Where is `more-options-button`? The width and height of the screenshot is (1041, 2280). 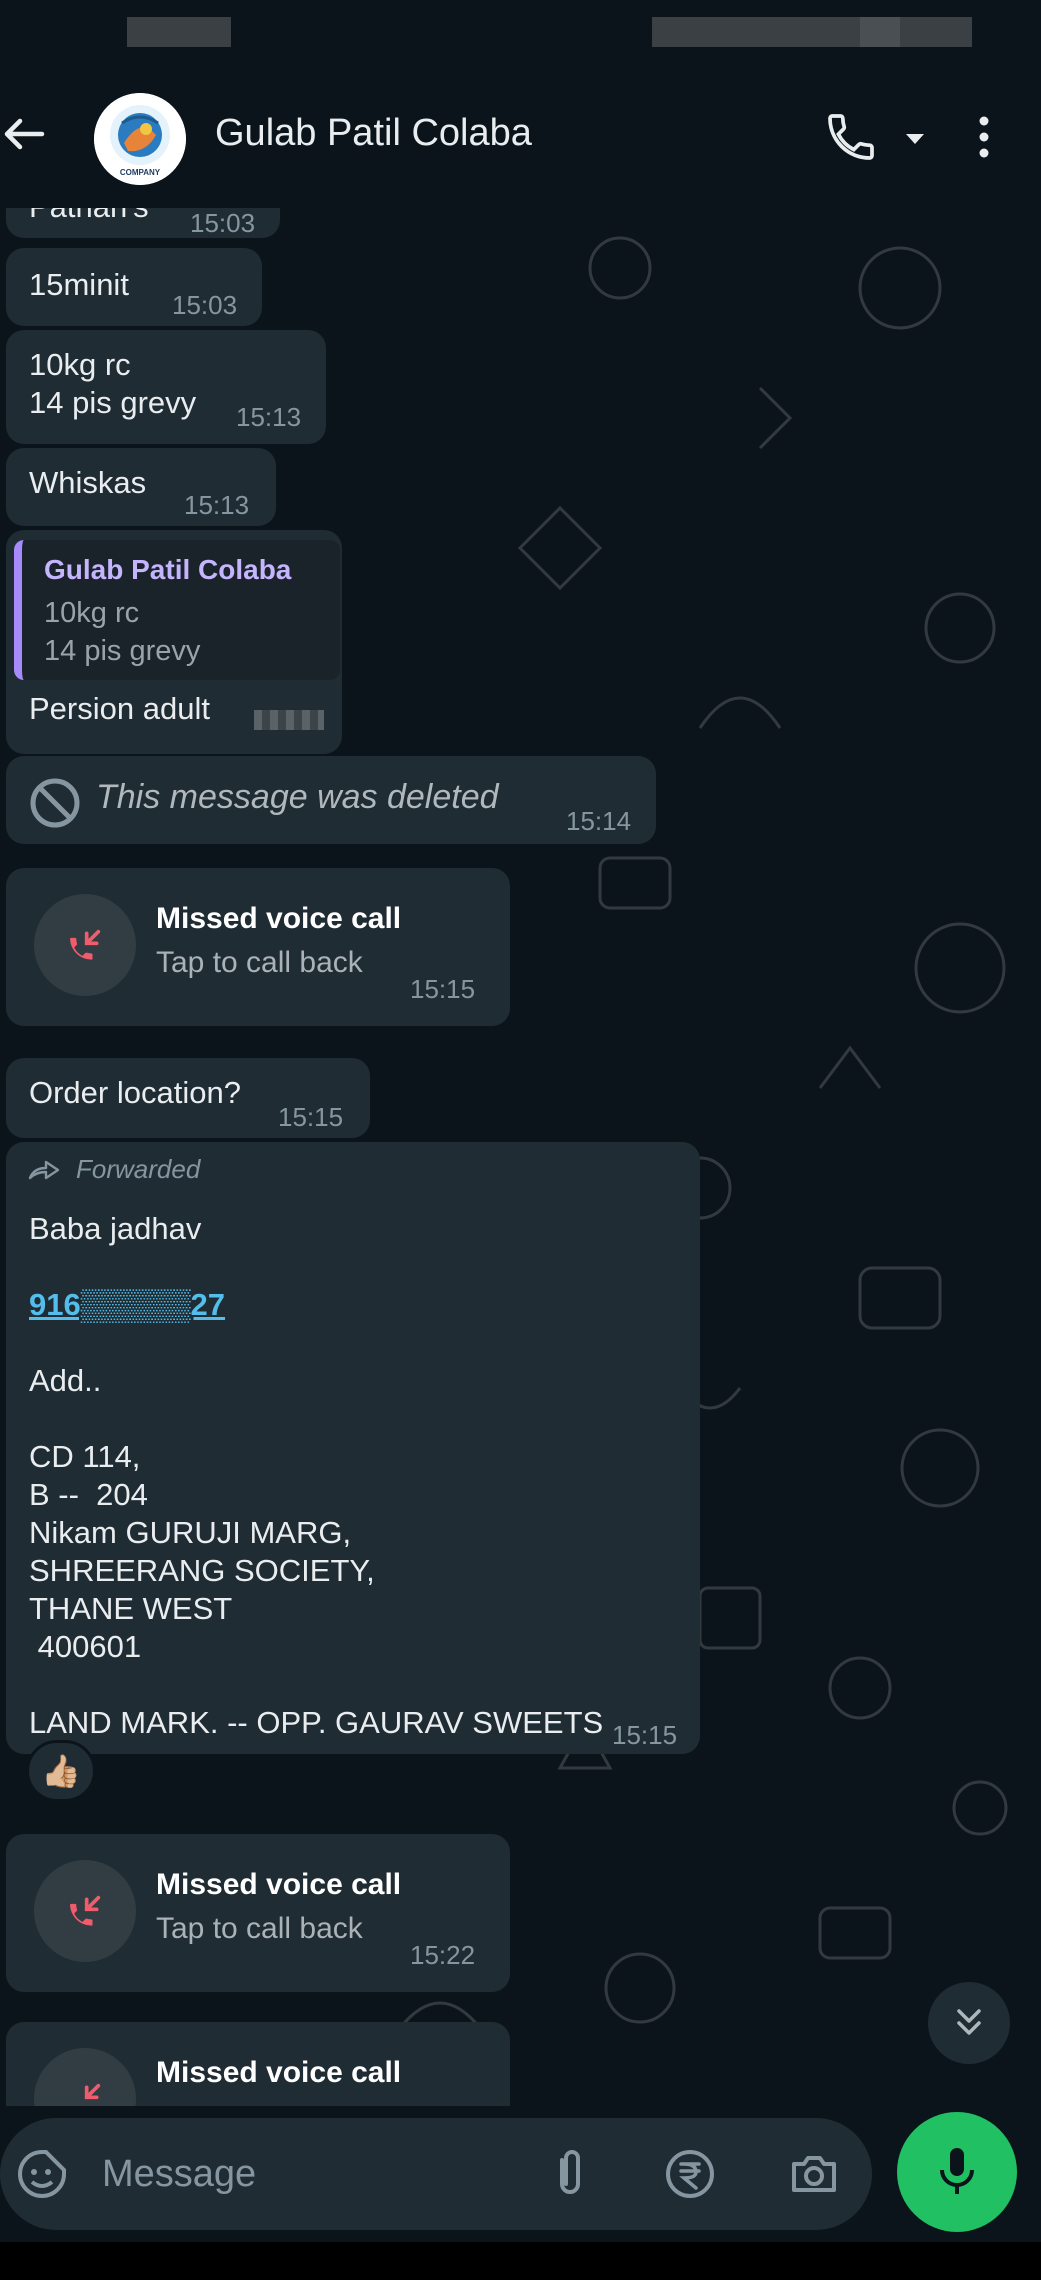
more-options-button is located at coordinates (984, 137).